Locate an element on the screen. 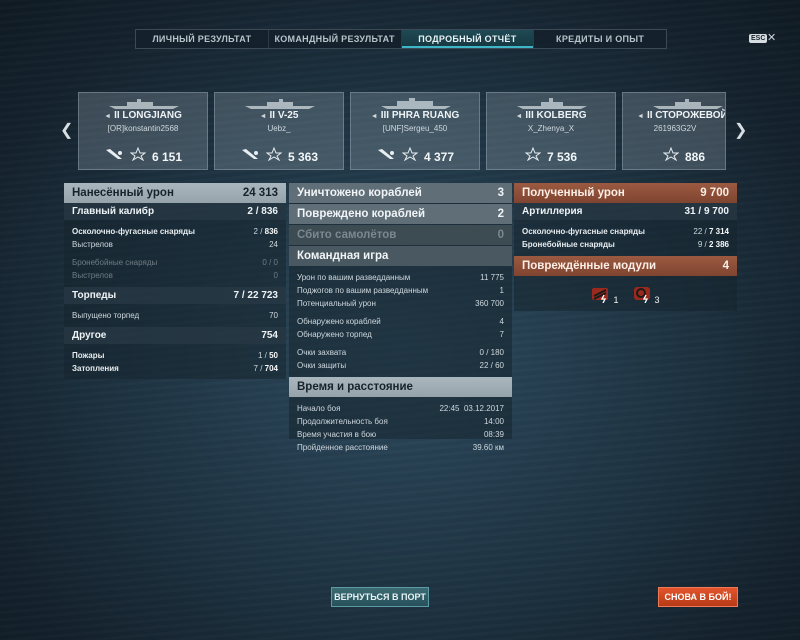 This screenshot has width=800, height=640. player-name: [OR]konstantin2568 is located at coordinates (143, 128).